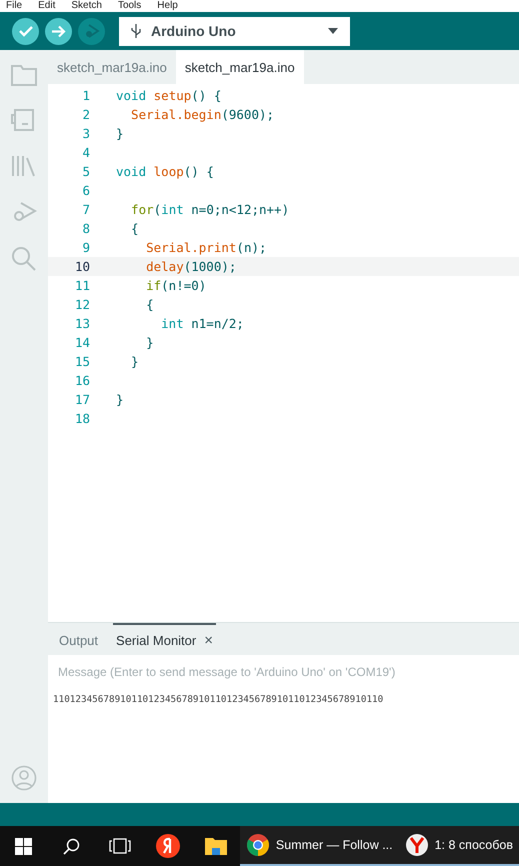 The width and height of the screenshot is (519, 866). Describe the element at coordinates (86, 247) in the screenshot. I see `line-number: 9` at that location.